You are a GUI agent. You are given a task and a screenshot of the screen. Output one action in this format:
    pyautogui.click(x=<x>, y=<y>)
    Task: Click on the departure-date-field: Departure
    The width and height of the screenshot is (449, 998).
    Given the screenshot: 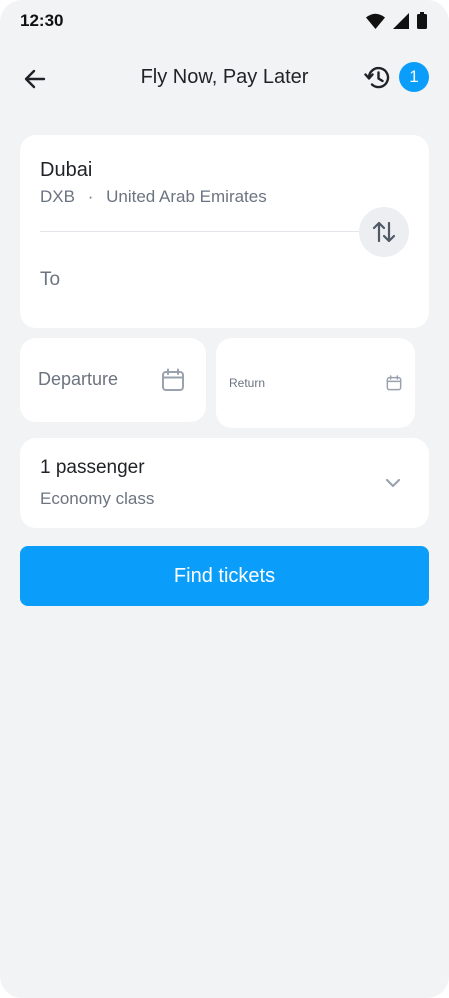 What is the action you would take?
    pyautogui.click(x=113, y=380)
    